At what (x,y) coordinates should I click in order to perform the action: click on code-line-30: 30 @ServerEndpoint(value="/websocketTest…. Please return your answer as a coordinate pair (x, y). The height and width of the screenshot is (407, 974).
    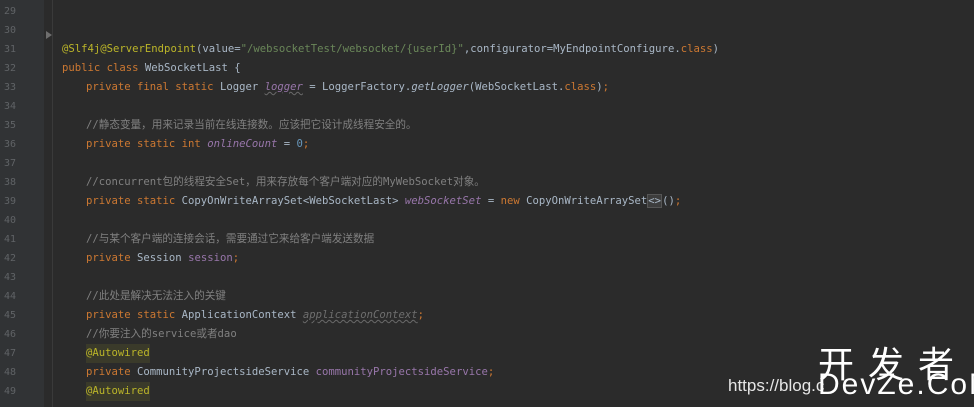
    Looking at the image, I should click on (487, 38).